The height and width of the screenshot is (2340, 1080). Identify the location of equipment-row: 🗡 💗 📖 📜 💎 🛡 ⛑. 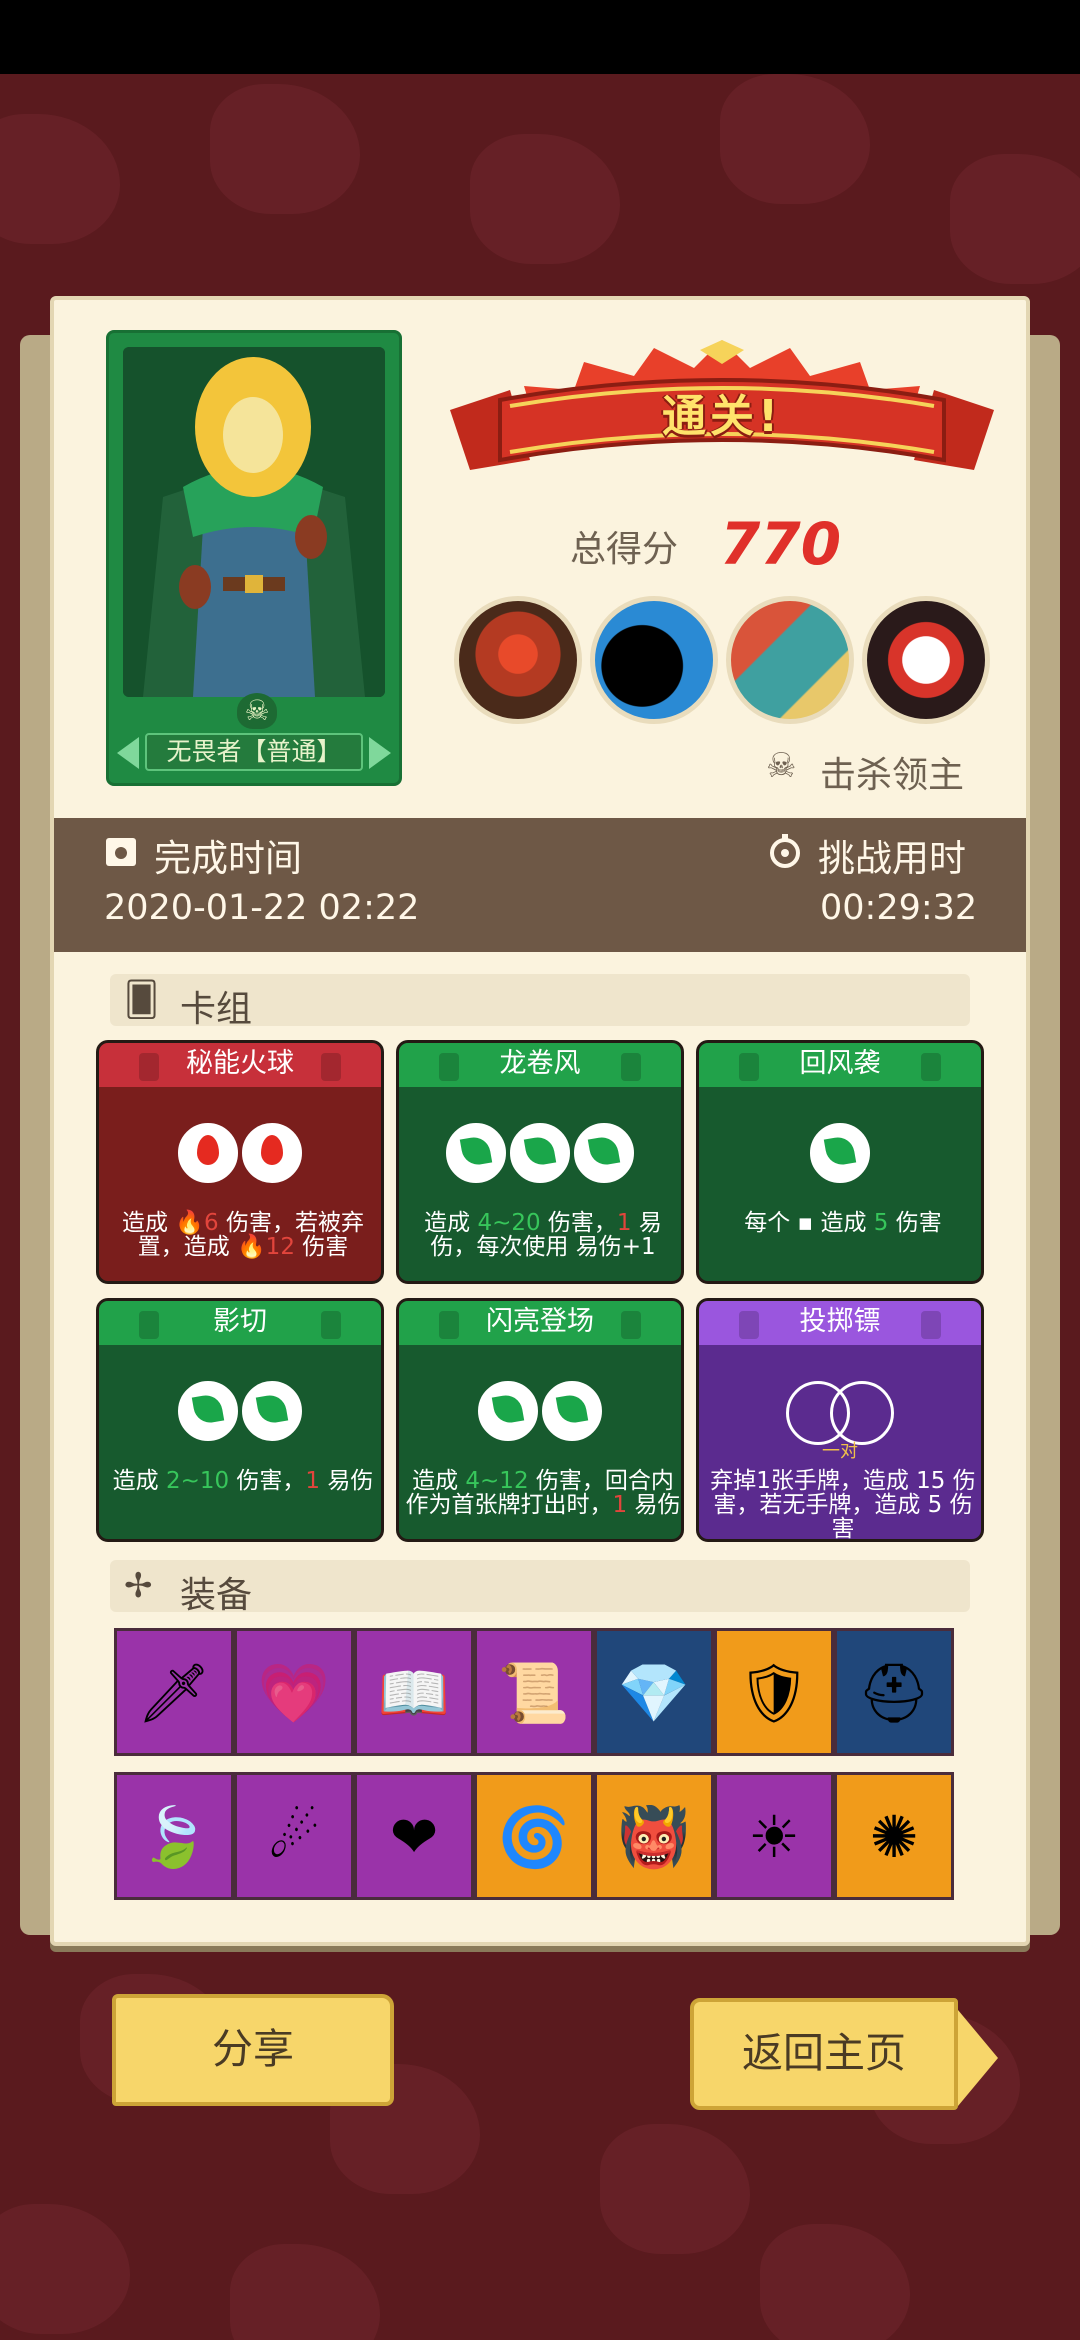
(540, 1692).